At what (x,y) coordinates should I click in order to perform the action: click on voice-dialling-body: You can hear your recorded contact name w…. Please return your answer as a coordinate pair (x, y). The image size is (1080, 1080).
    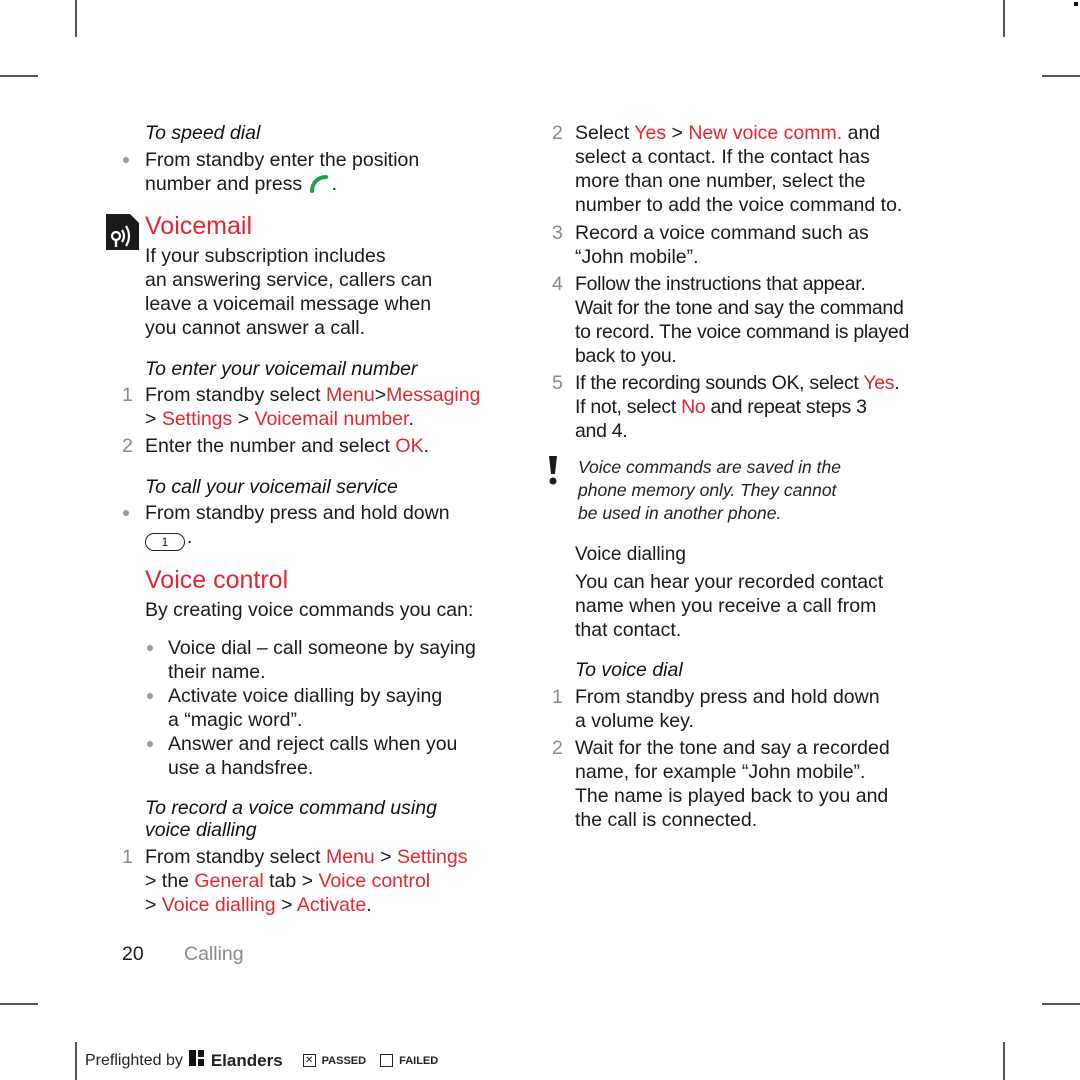
    Looking at the image, I should click on (729, 606).